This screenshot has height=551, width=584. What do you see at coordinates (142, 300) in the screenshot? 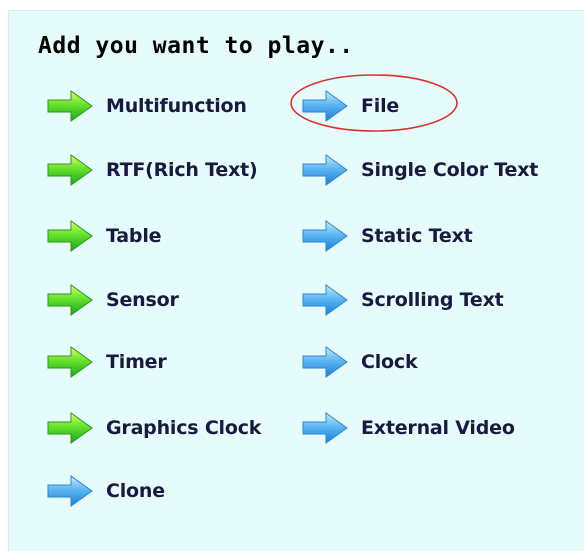
I see `option-label: Sensor` at bounding box center [142, 300].